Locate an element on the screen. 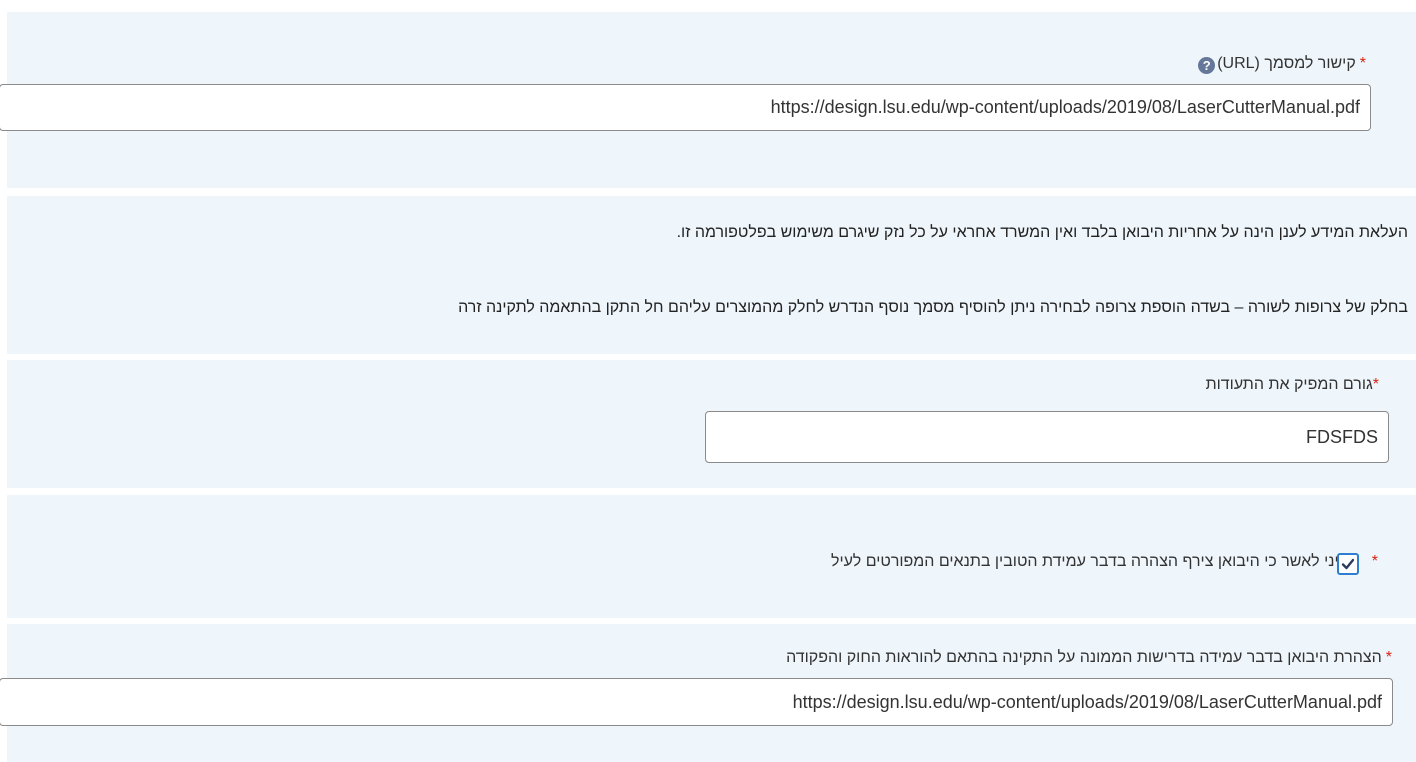  url-field-label: *קישור למסמך (URL)? is located at coordinates (1282, 64).